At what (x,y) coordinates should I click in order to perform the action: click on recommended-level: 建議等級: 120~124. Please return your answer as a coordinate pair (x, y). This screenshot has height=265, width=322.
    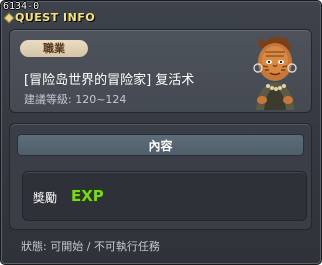
    Looking at the image, I should click on (75, 99).